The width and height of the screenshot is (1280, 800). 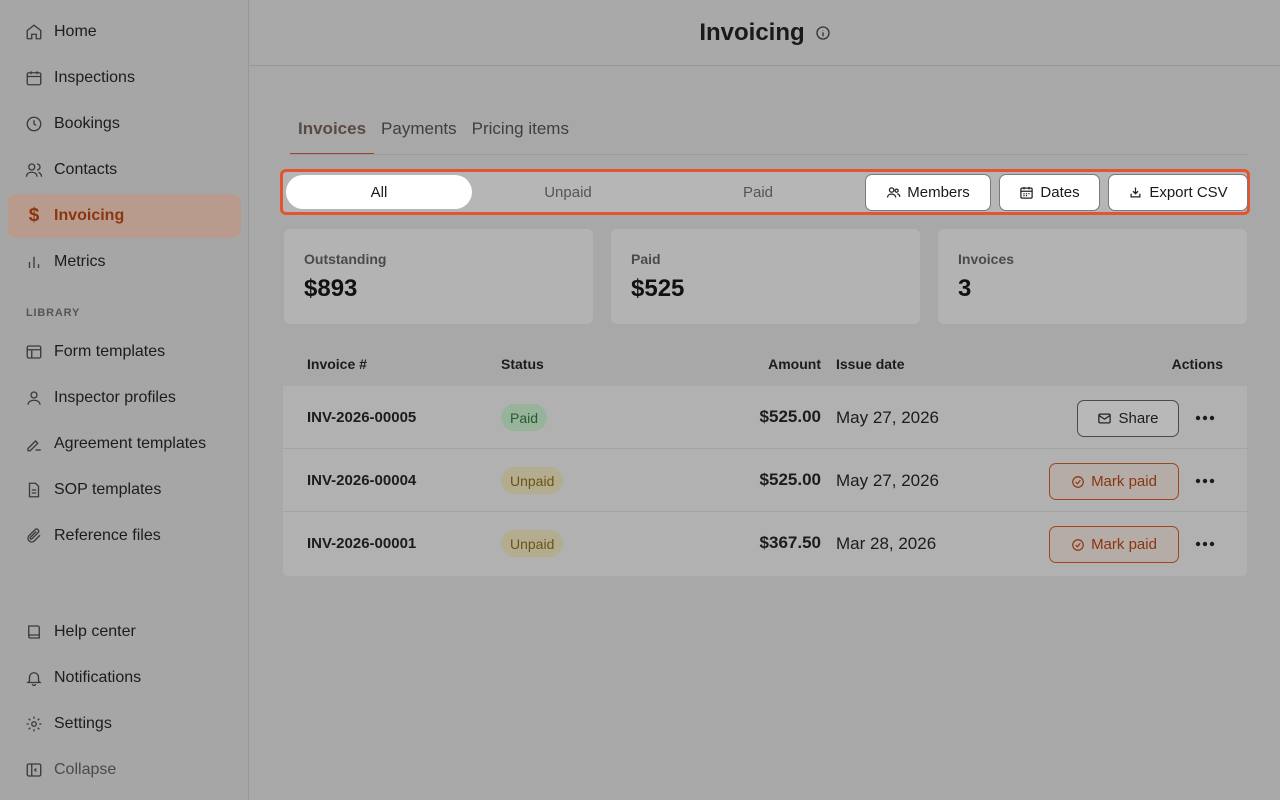 What do you see at coordinates (34, 444) in the screenshot?
I see `signature-icon` at bounding box center [34, 444].